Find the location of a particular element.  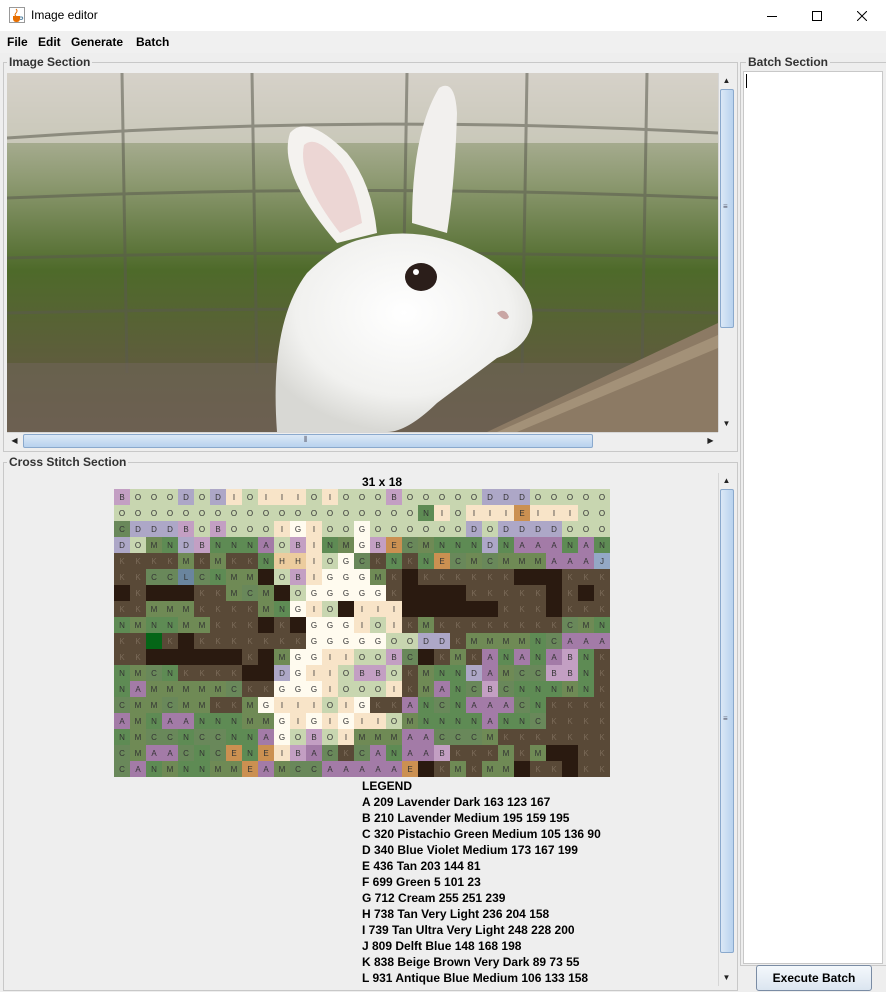

text-caret is located at coordinates (746, 81).